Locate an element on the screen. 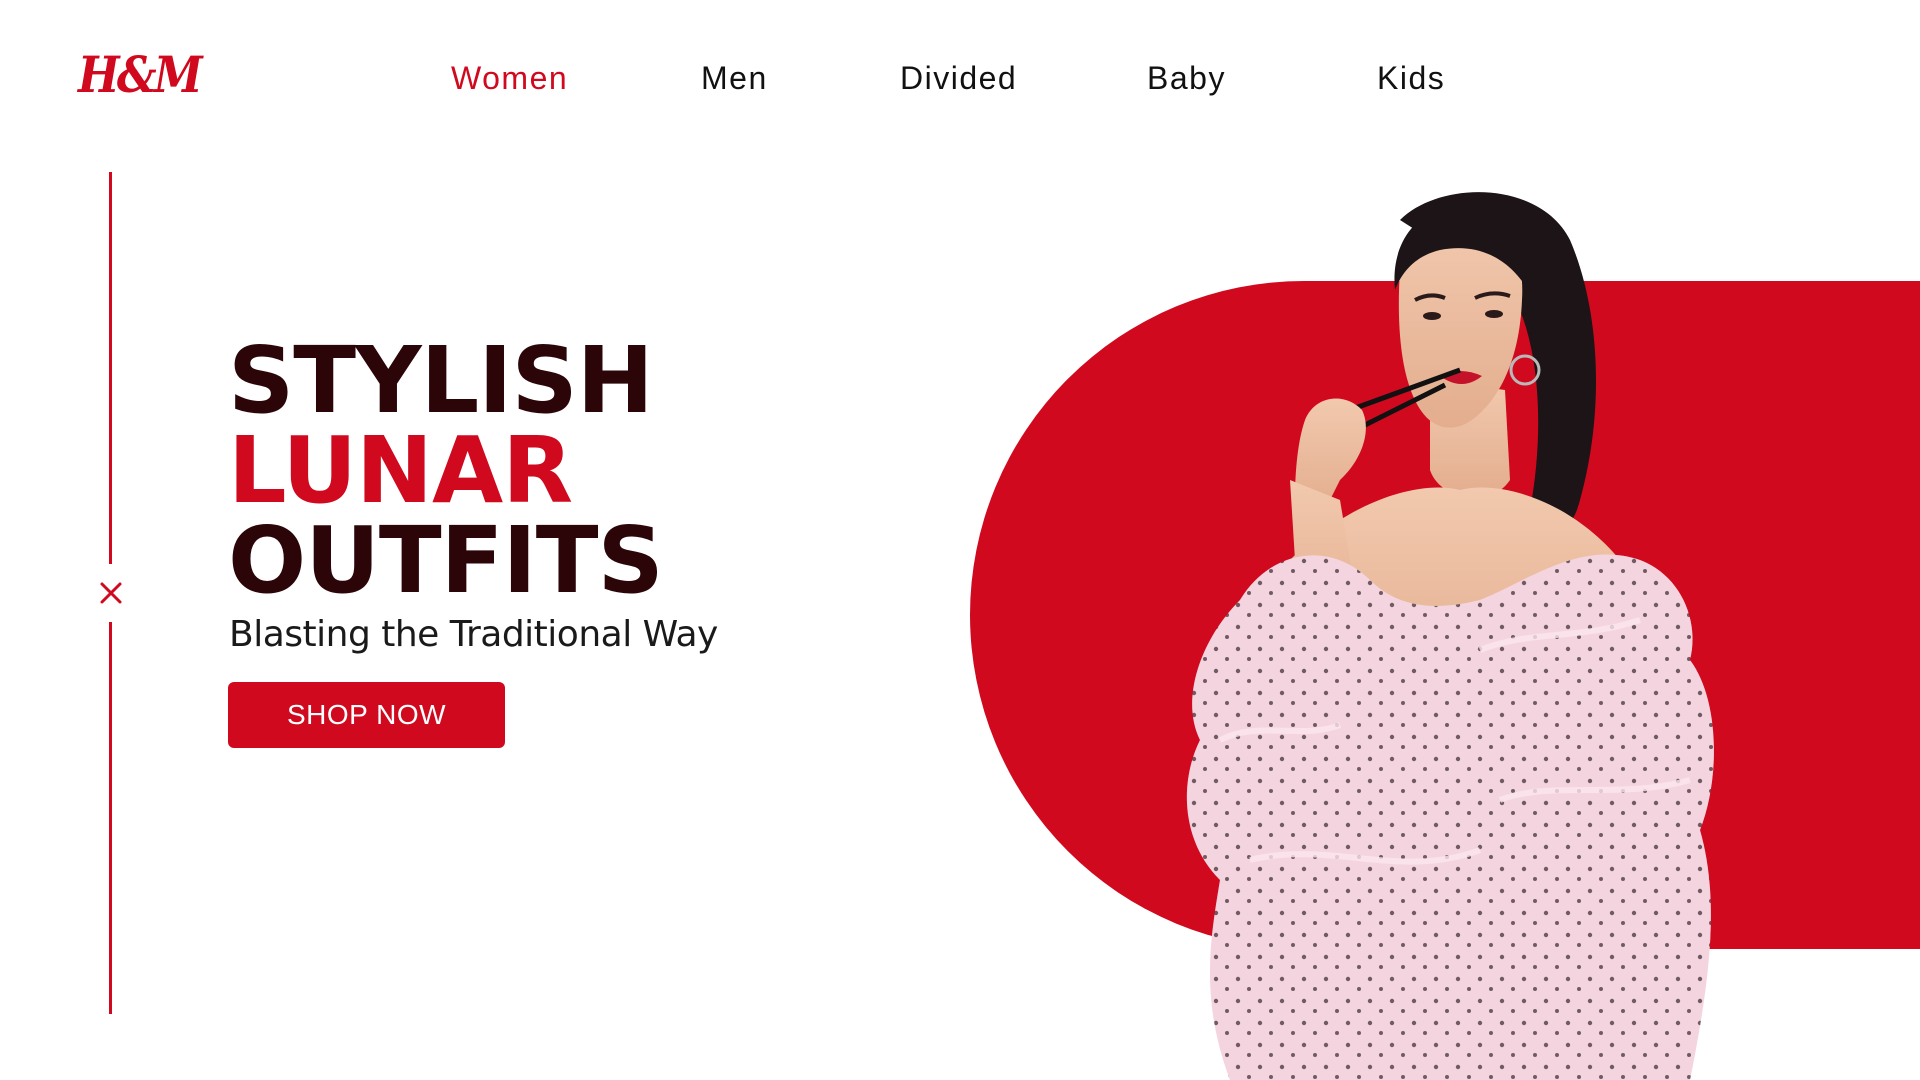 Image resolution: width=1920 pixels, height=1080 pixels. hero-headline: STYLISH LUNAR OUTFITS is located at coordinates (446, 470).